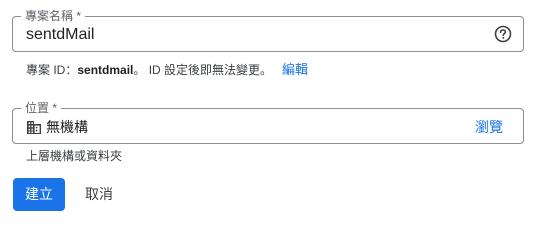  I want to click on project-id-info: 專案 ID：sentdmail。 ID 設定後即無法變更。, so click(149, 70).